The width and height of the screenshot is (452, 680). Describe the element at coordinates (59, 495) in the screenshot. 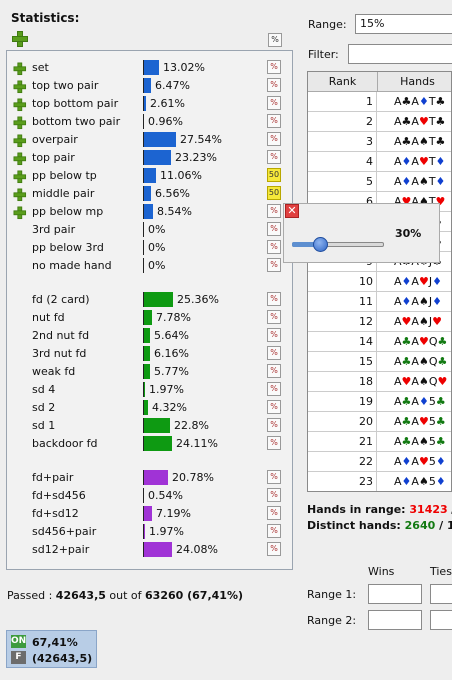

I see `stat-label: fd+sd456` at that location.